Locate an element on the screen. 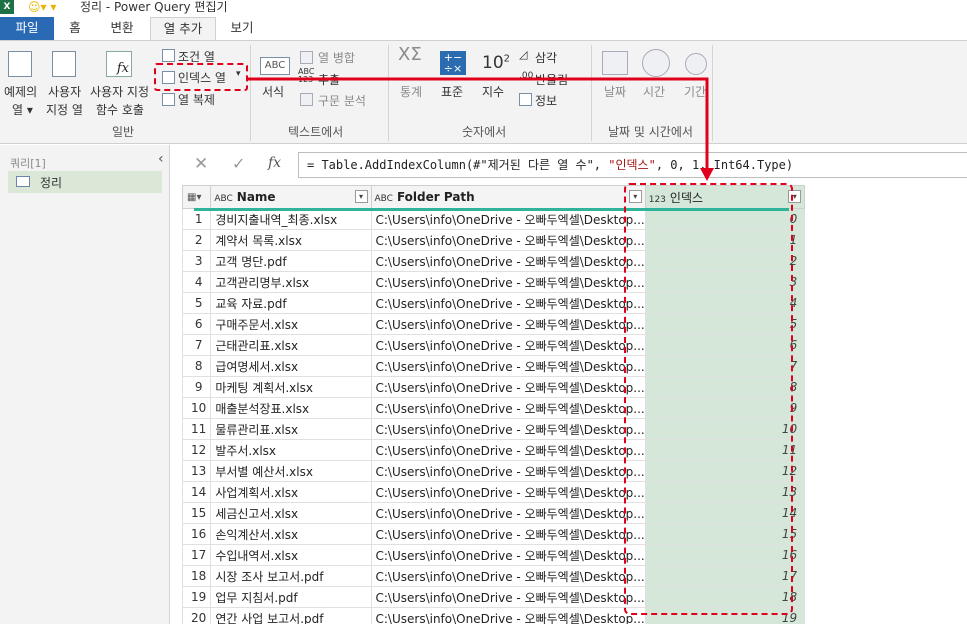 This screenshot has width=967, height=624. confirm-formula-icon: ✓ is located at coordinates (238, 163).